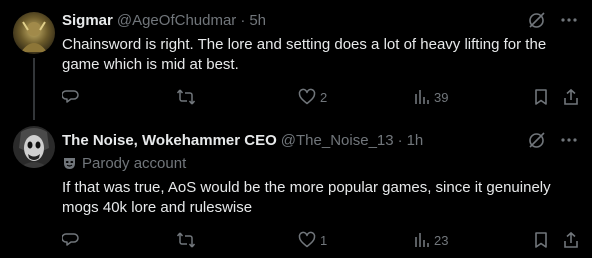 Image resolution: width=592 pixels, height=258 pixels. Describe the element at coordinates (337, 140) in the screenshot. I see `author-handle: @The_Noise_13` at that location.